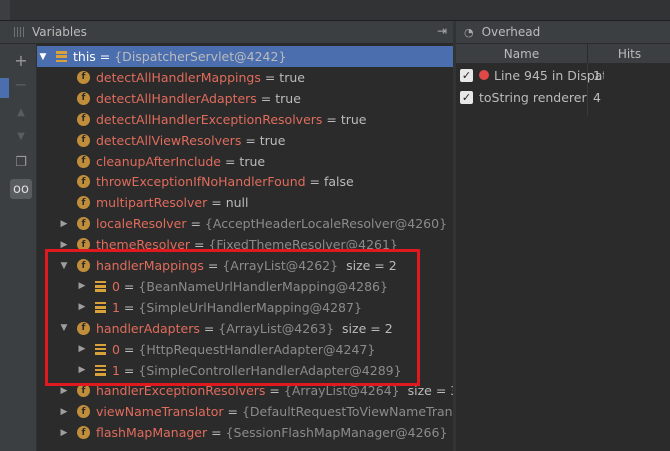  I want to click on var-name: detectAllHandlerAdapters, so click(176, 98).